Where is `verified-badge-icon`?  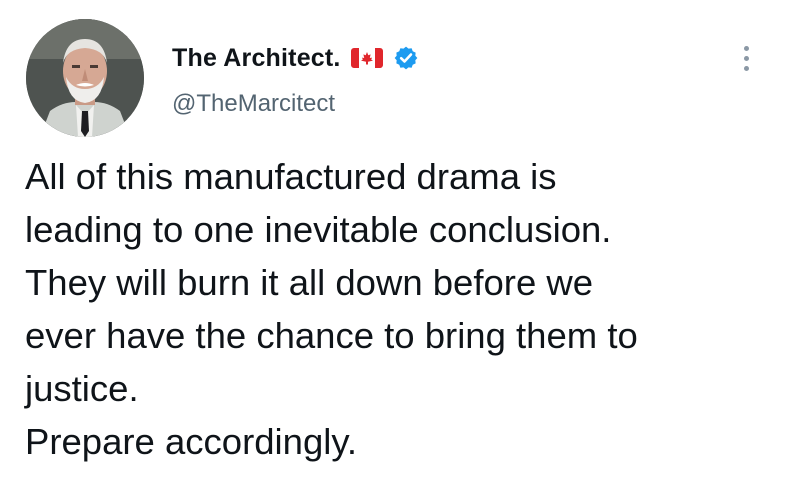
verified-badge-icon is located at coordinates (406, 58).